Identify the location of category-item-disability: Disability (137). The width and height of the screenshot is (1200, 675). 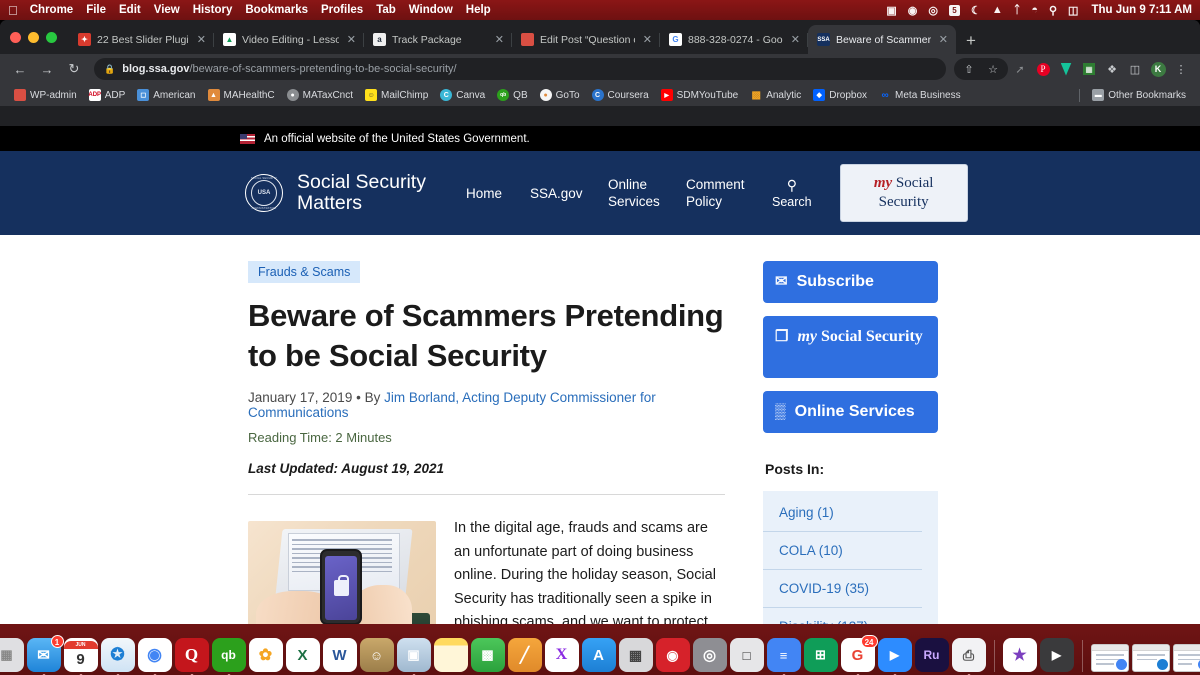
(842, 616).